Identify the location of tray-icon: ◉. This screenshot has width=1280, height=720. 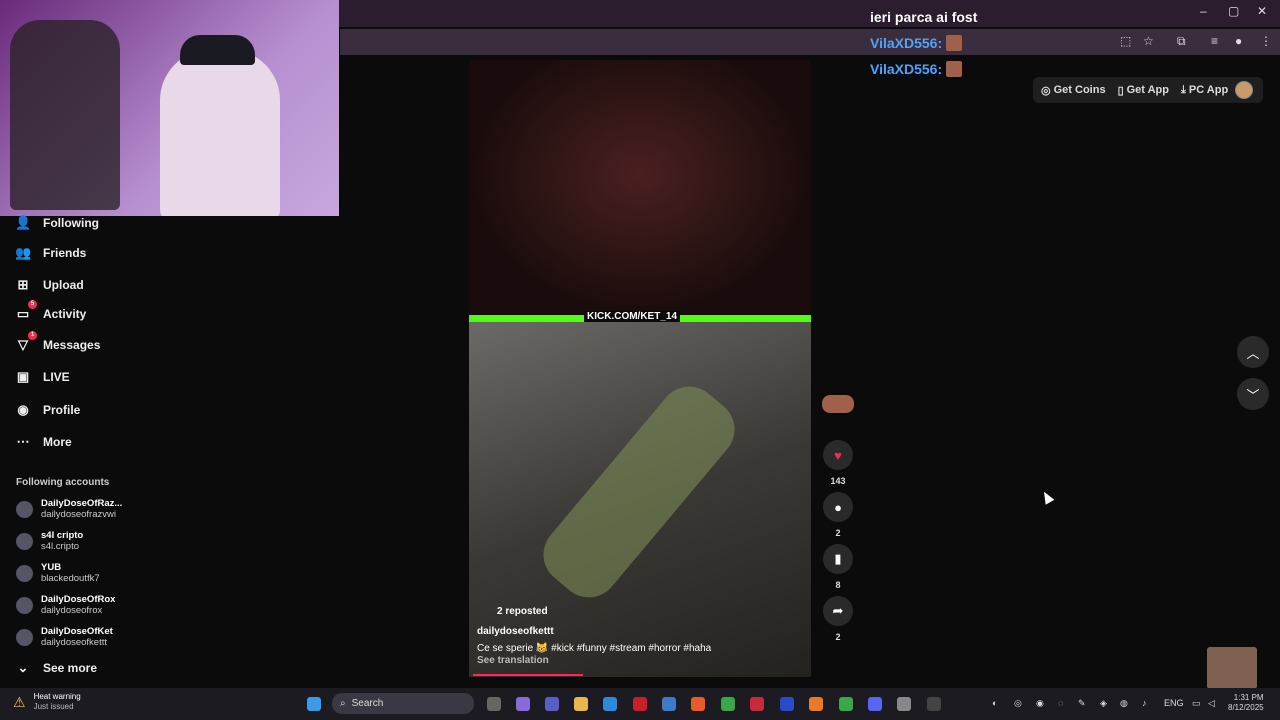
(1040, 703).